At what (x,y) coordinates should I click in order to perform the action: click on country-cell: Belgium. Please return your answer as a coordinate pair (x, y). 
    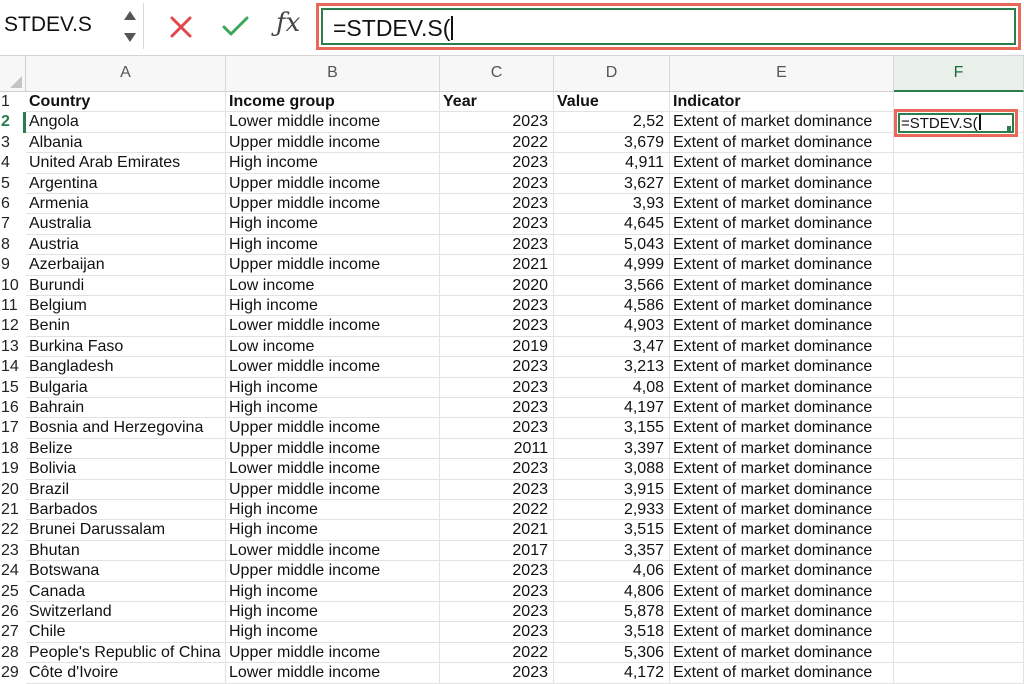
    Looking at the image, I should click on (126, 306).